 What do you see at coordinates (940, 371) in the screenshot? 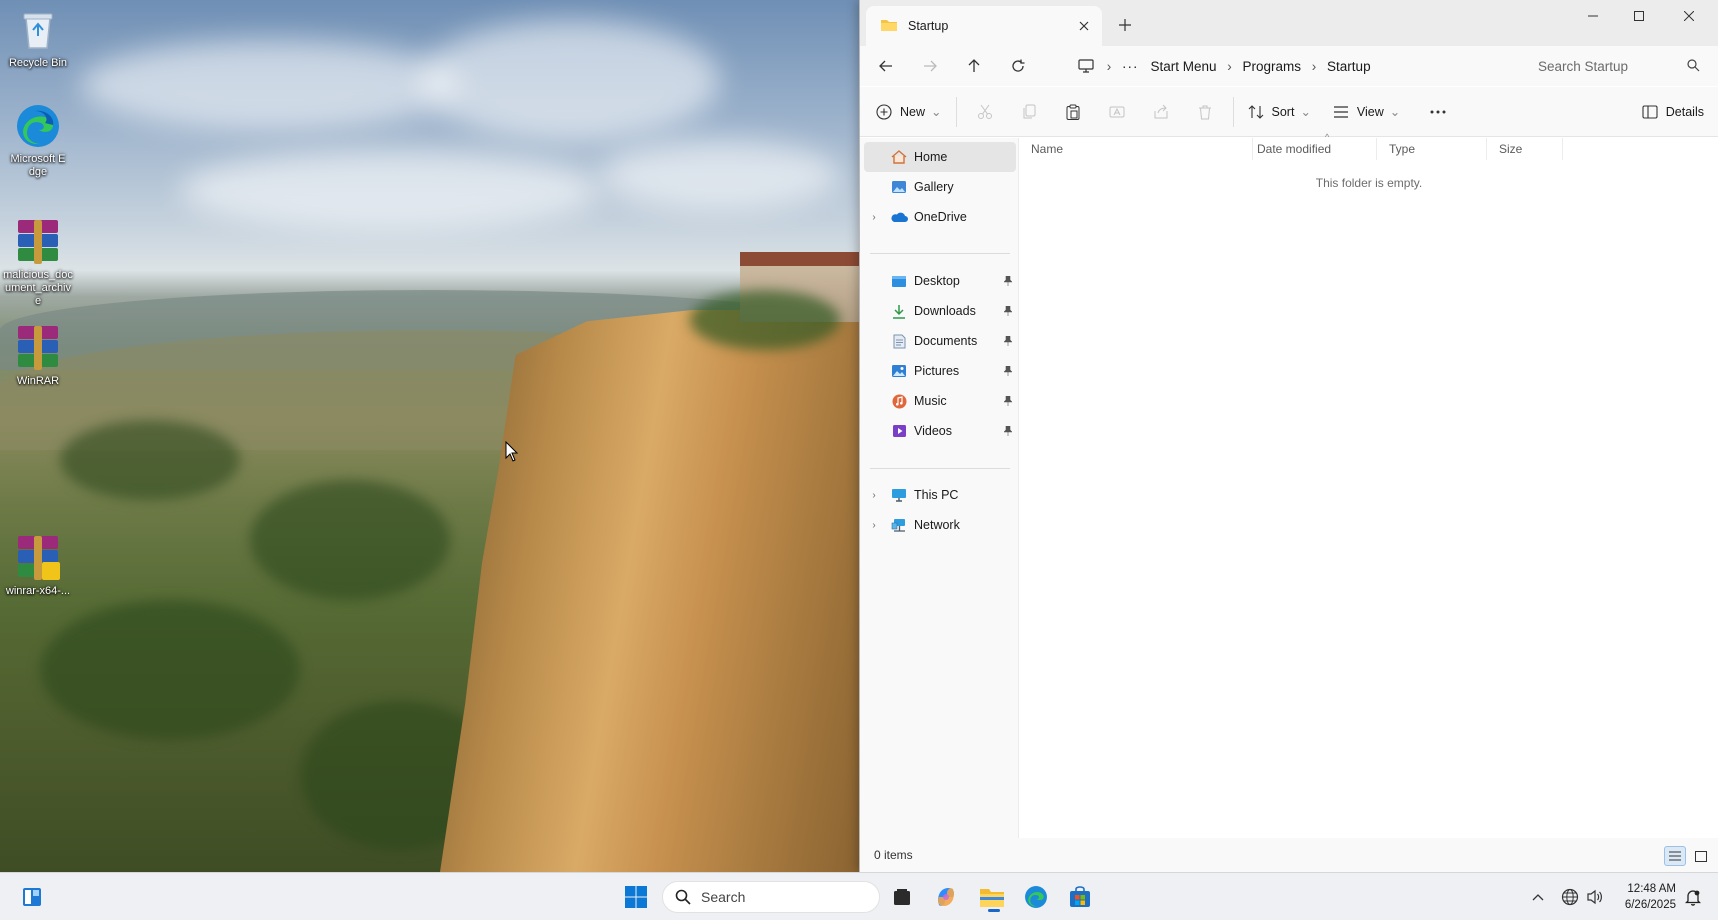
I see `sidebar-item-pictures: Pictures` at bounding box center [940, 371].